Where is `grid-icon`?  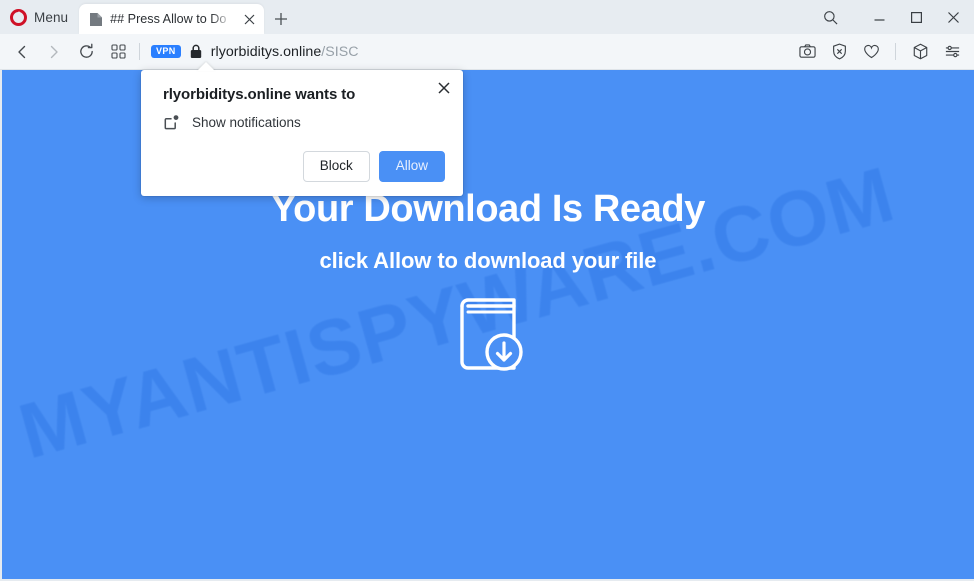 grid-icon is located at coordinates (118, 51).